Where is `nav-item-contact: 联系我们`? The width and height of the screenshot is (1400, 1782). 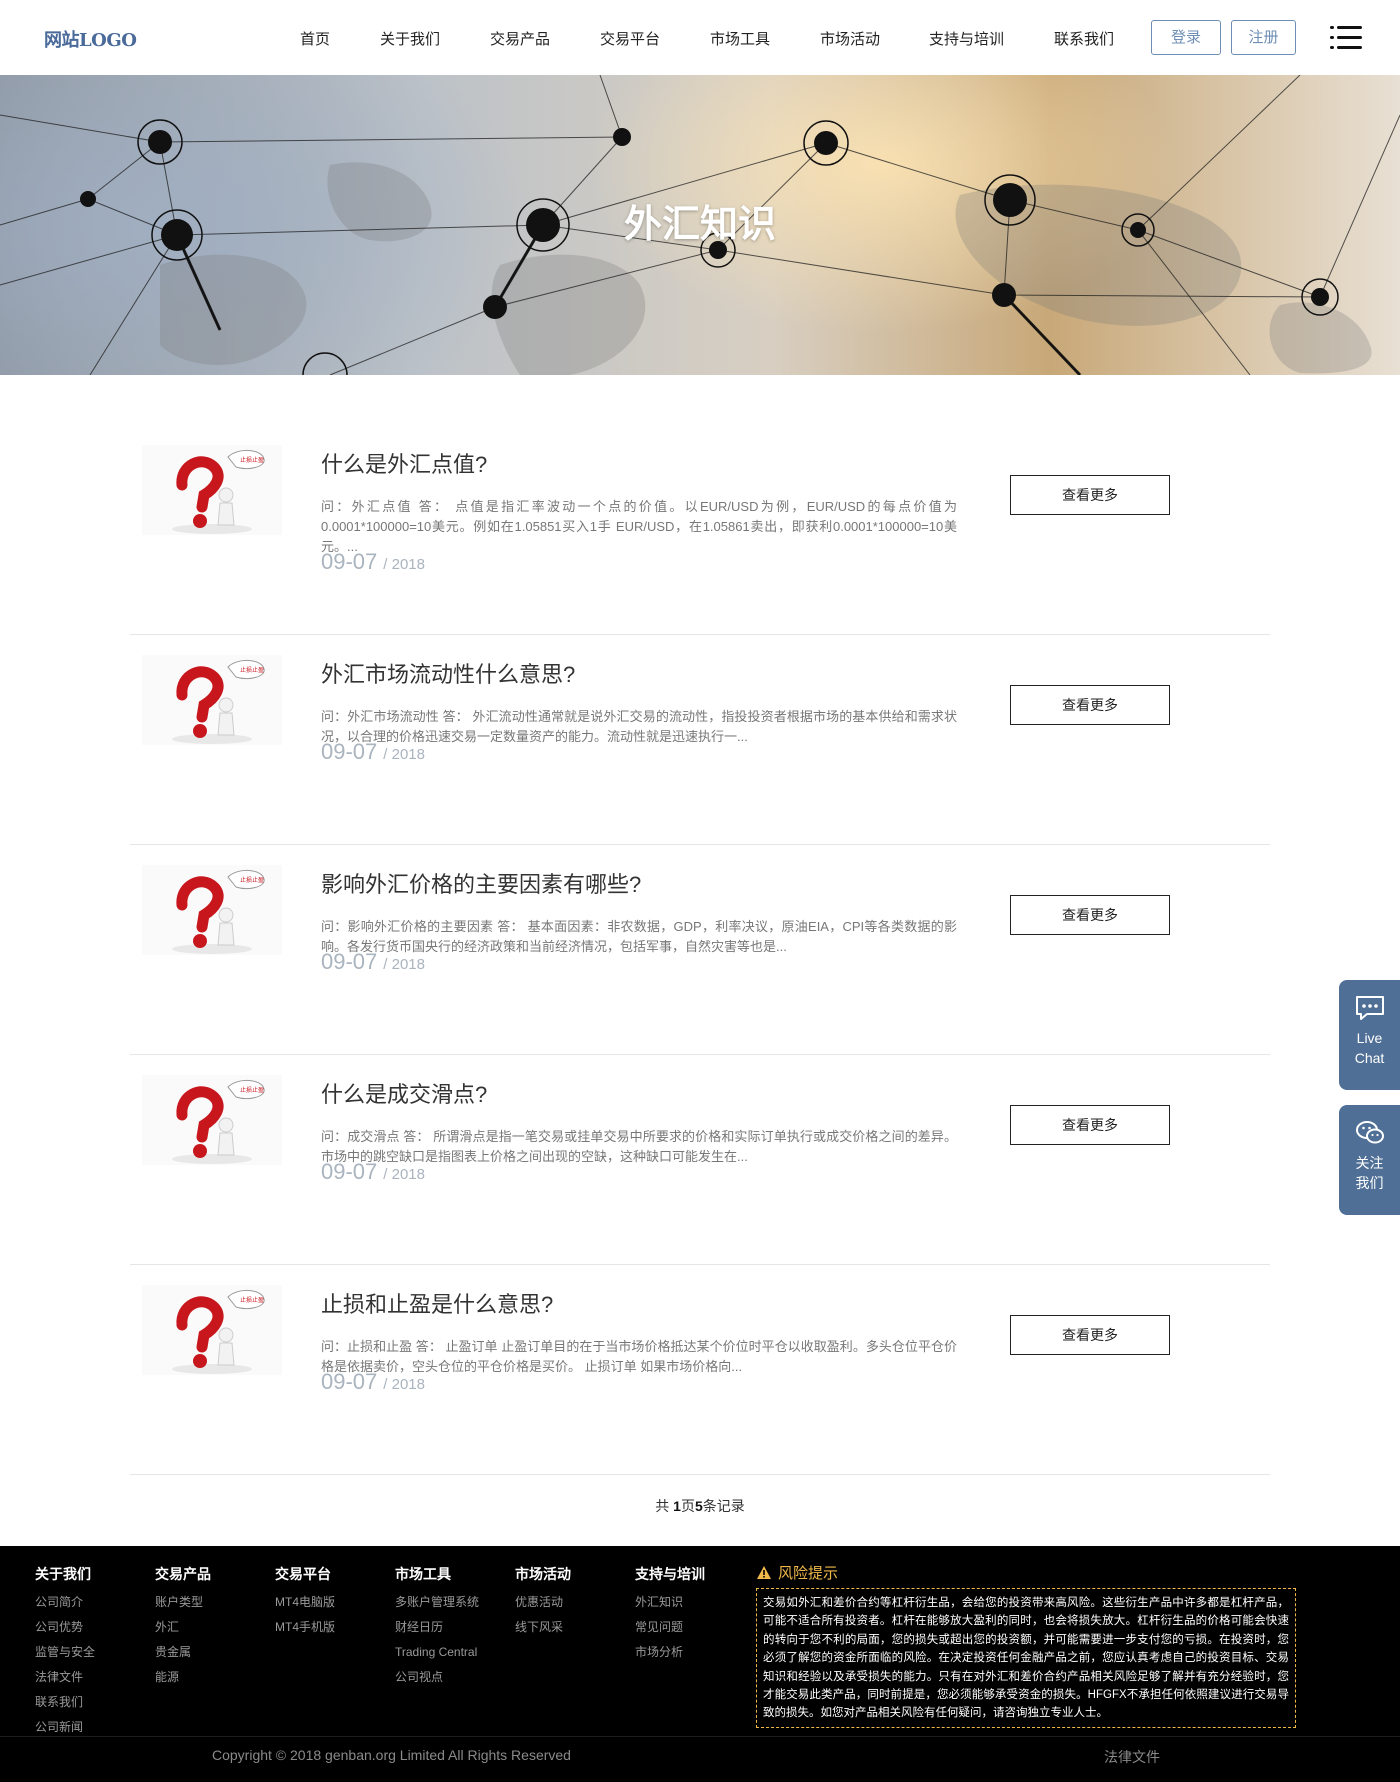 nav-item-contact: 联系我们 is located at coordinates (1084, 38).